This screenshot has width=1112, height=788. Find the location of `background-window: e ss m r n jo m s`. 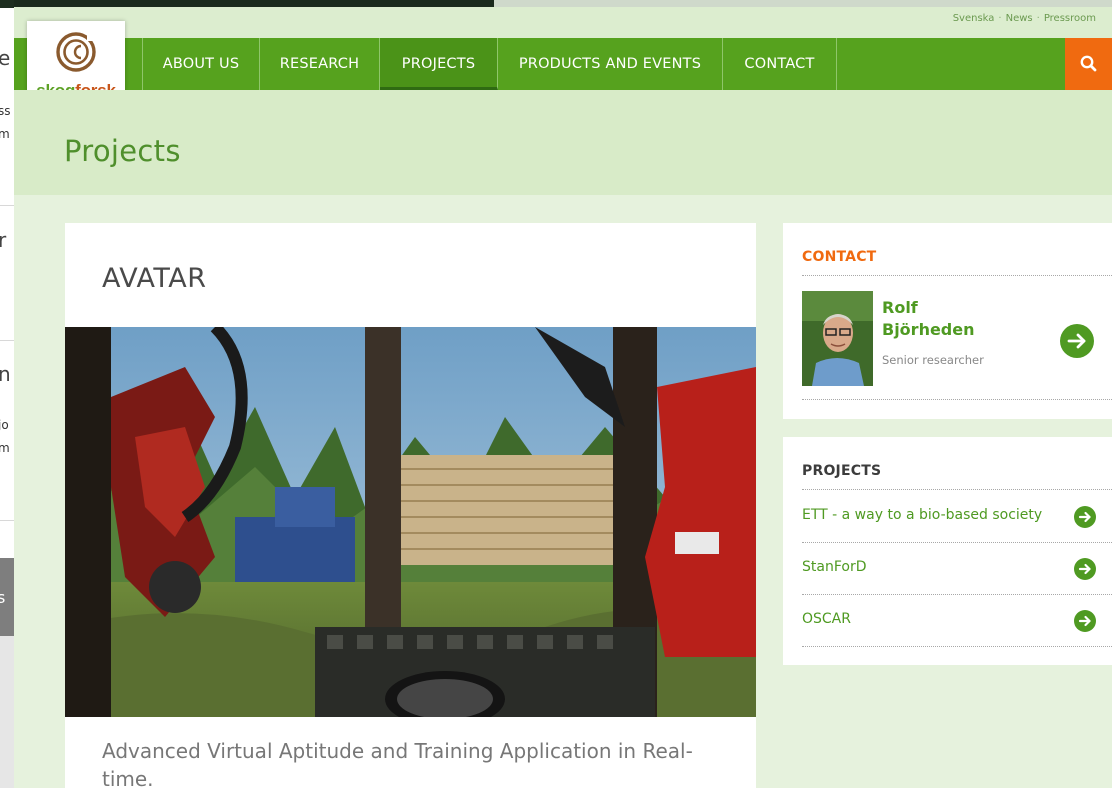

background-window: e ss m r n jo m s is located at coordinates (7, 394).